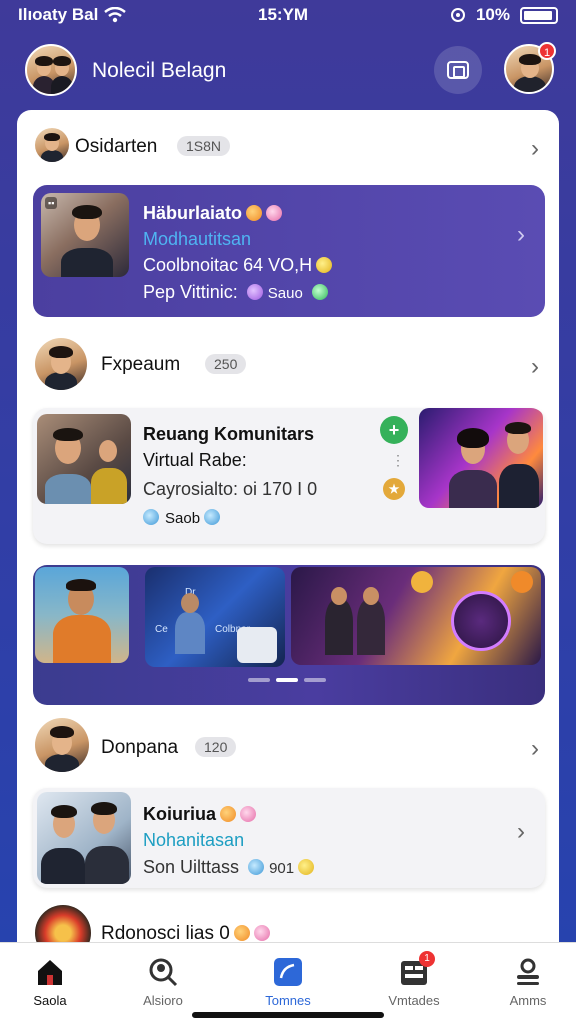 This screenshot has width=576, height=1024. I want to click on card-title: Koiuriua, so click(200, 814).